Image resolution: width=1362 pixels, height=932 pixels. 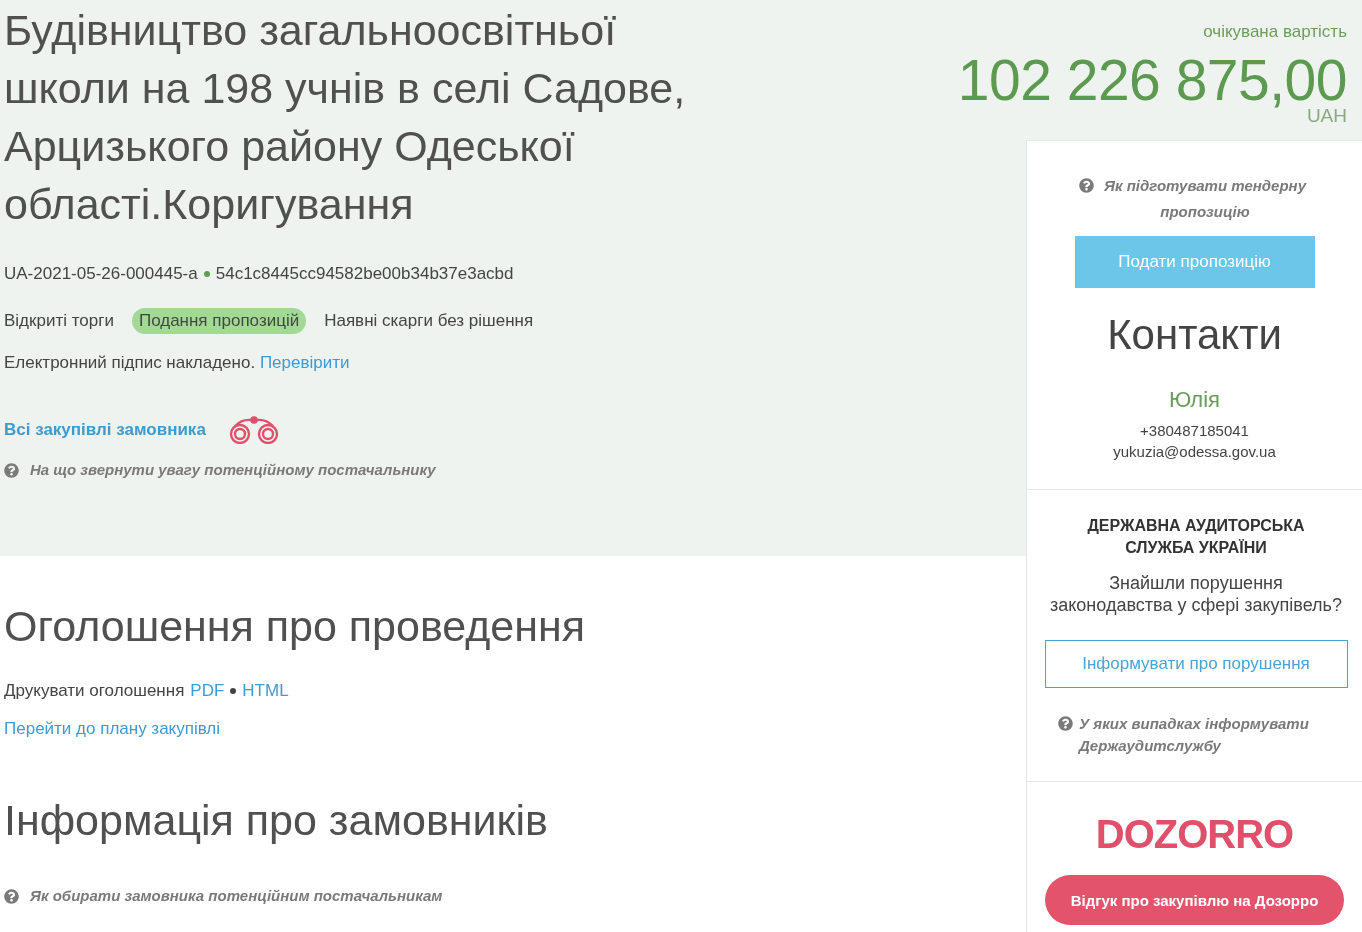 What do you see at coordinates (1275, 32) in the screenshot?
I see `expected-value-label: очікувана вартість` at bounding box center [1275, 32].